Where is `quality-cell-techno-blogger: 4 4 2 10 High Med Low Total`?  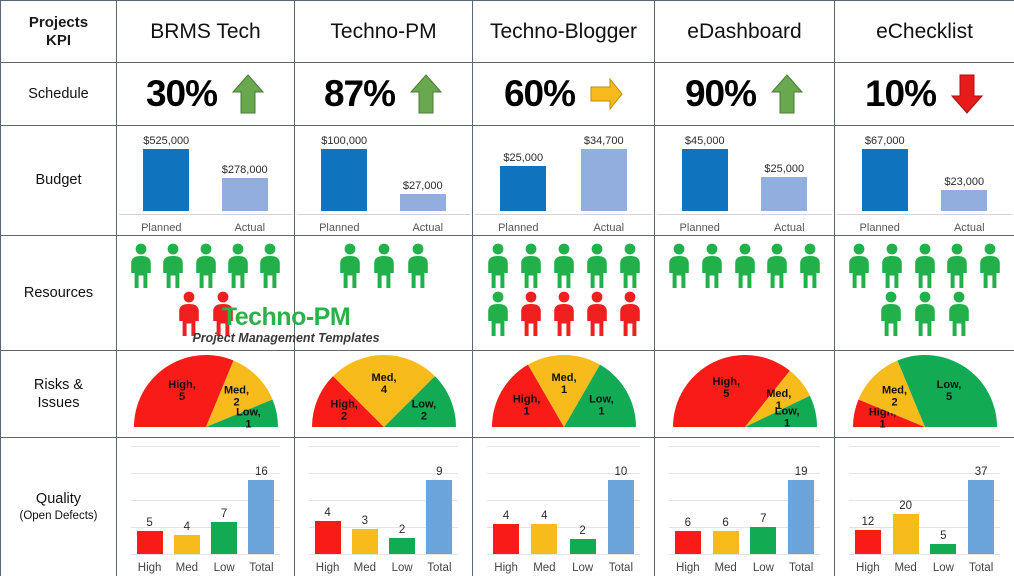 quality-cell-techno-blogger: 4 4 2 10 High Med Low Total is located at coordinates (563, 506).